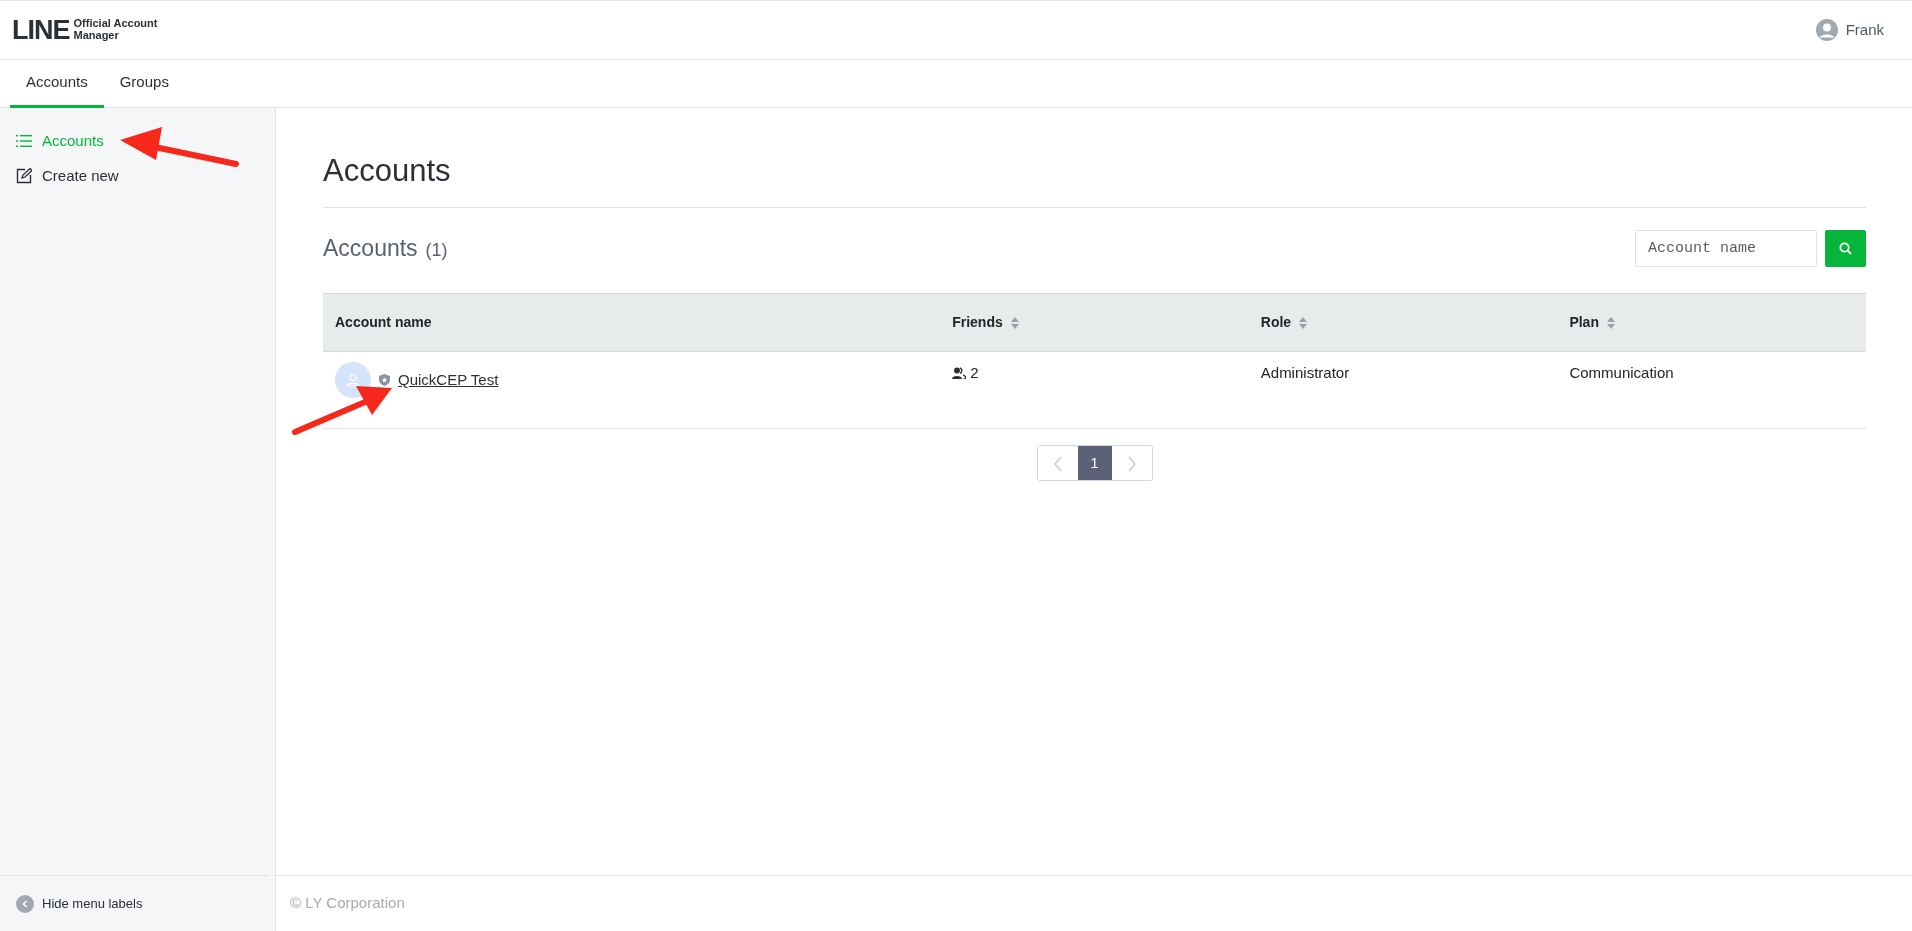 The width and height of the screenshot is (1912, 931). What do you see at coordinates (448, 380) in the screenshot?
I see `account-link: QuickCEP Test` at bounding box center [448, 380].